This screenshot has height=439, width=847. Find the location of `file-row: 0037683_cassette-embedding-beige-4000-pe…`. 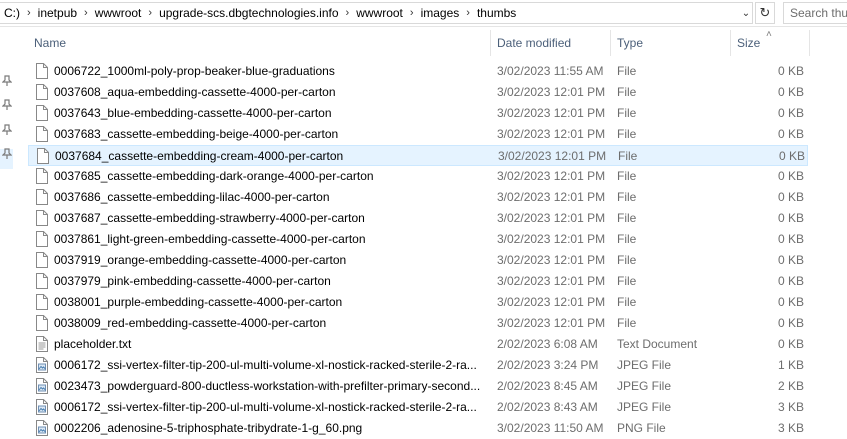

file-row: 0037683_cassette-embedding-beige-4000-pe… is located at coordinates (418, 134).